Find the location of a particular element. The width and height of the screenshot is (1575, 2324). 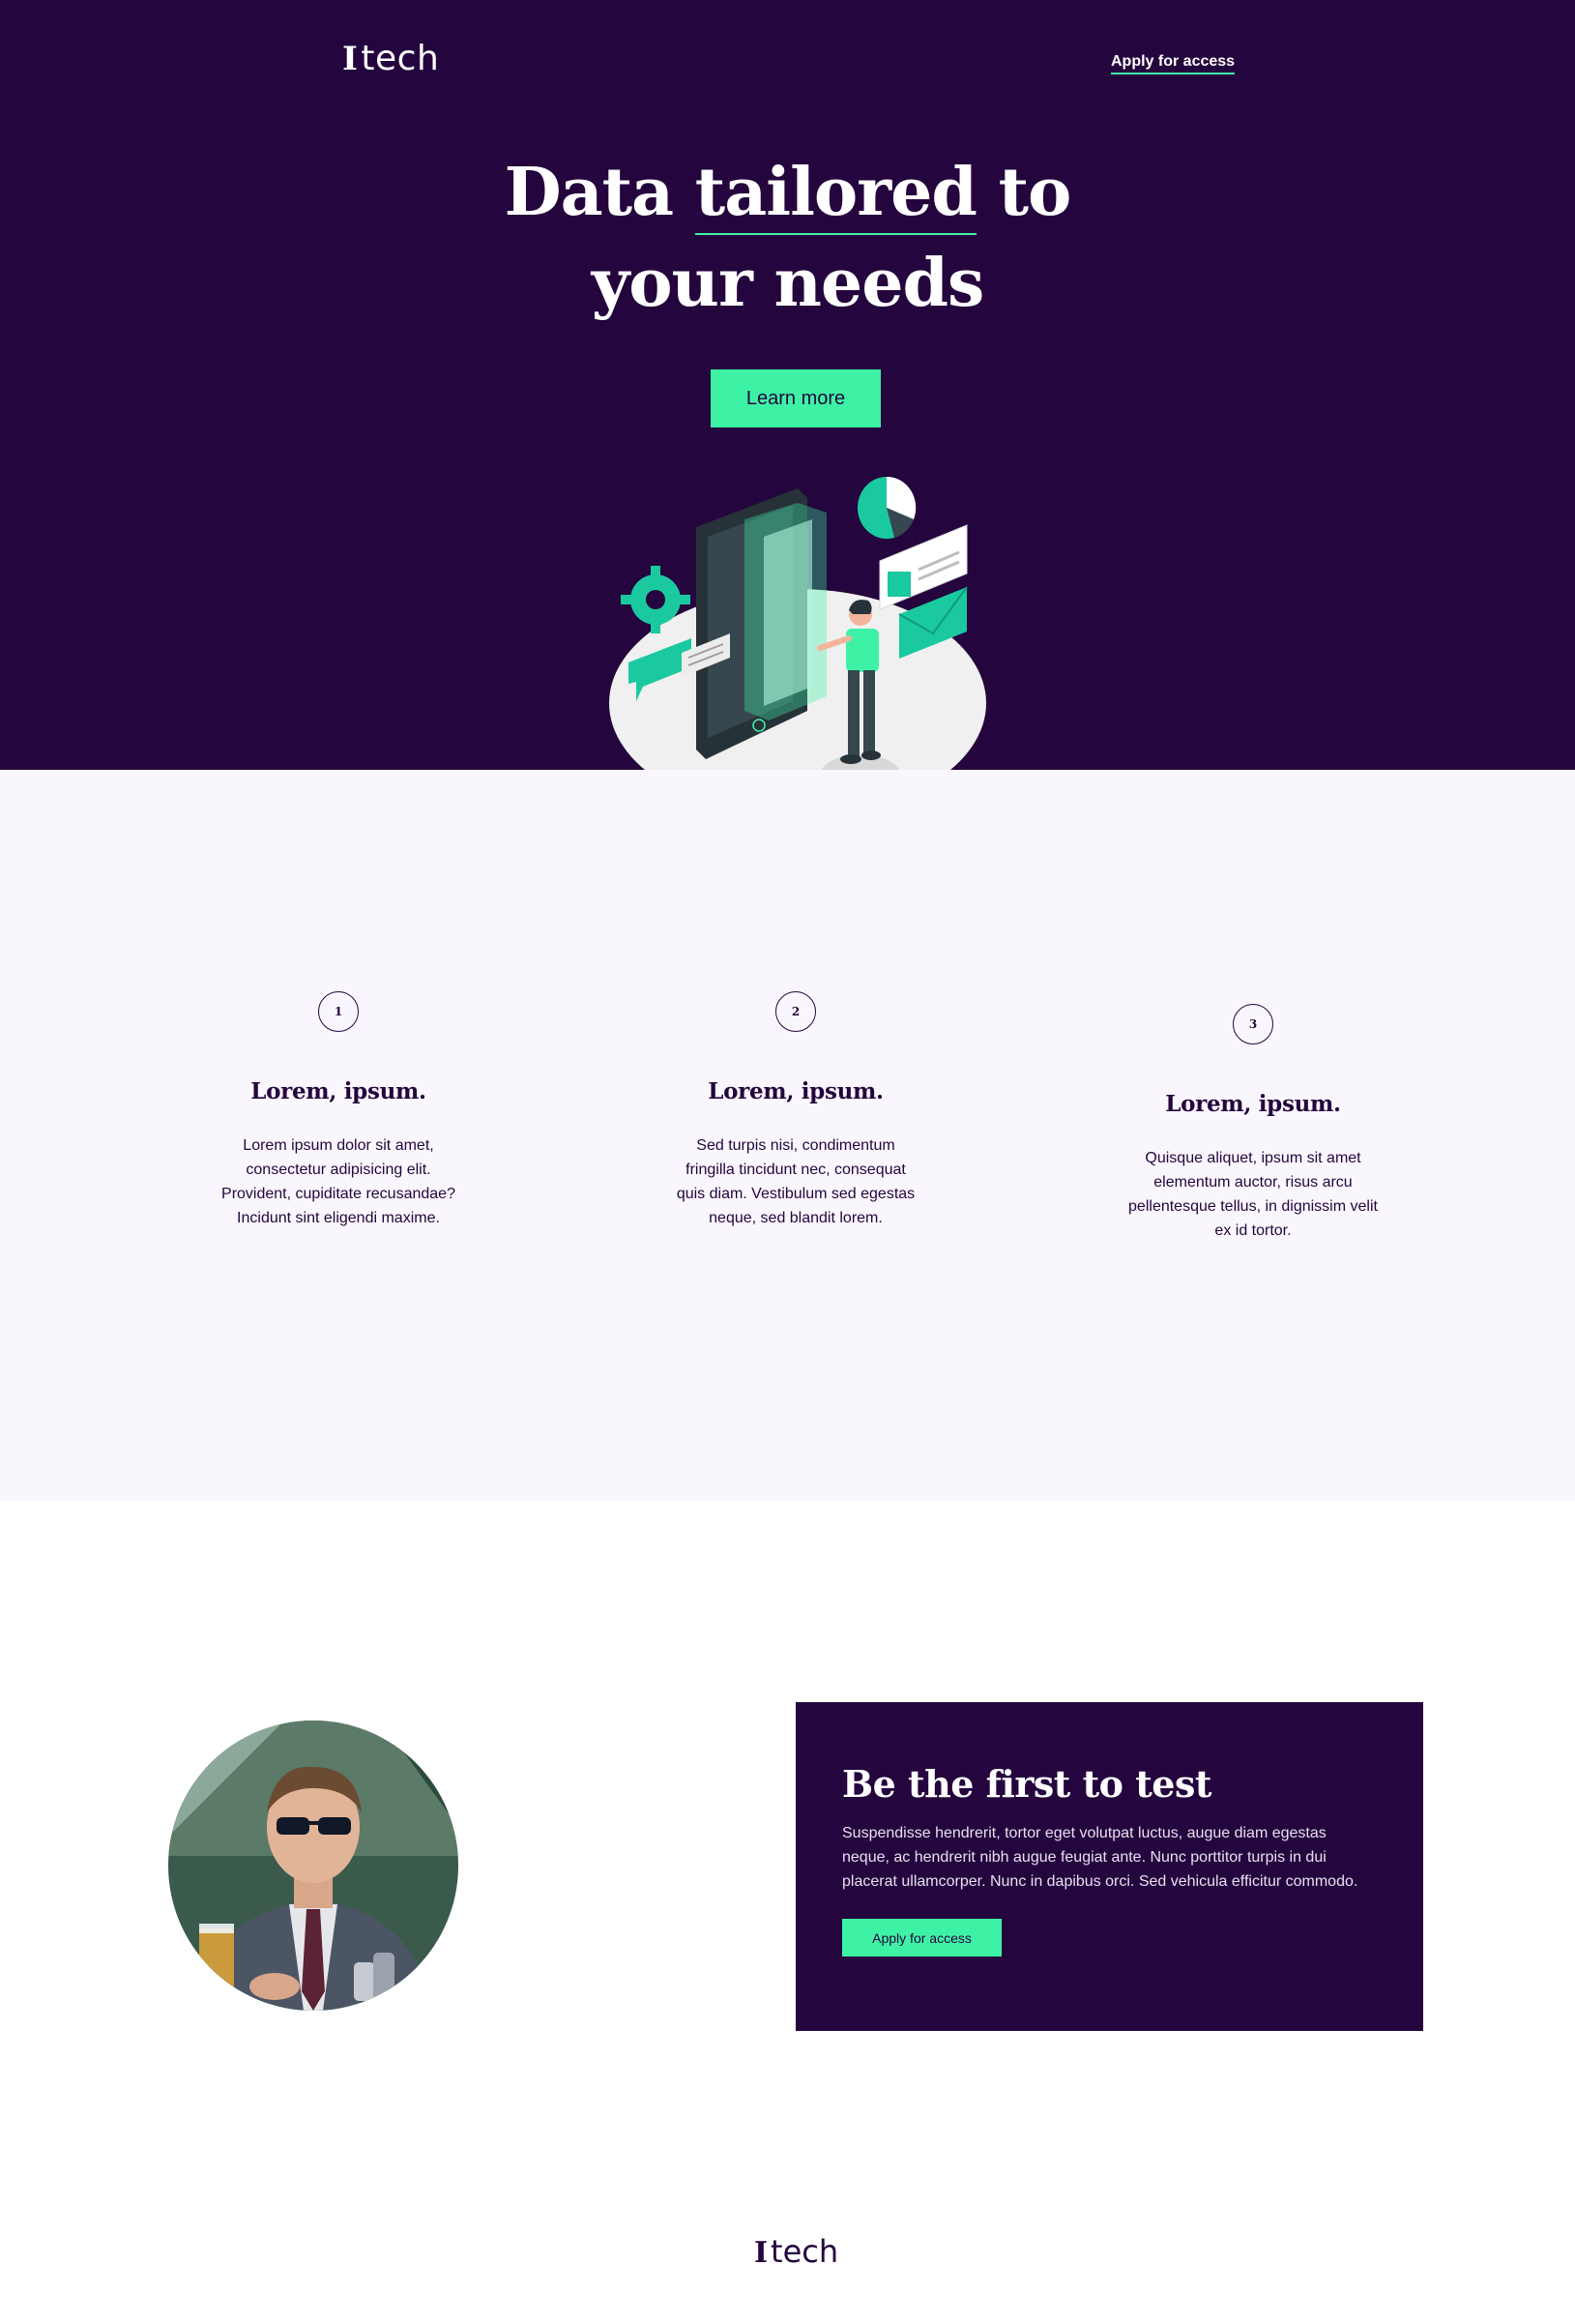

footer-logo: I tech is located at coordinates (796, 2251).